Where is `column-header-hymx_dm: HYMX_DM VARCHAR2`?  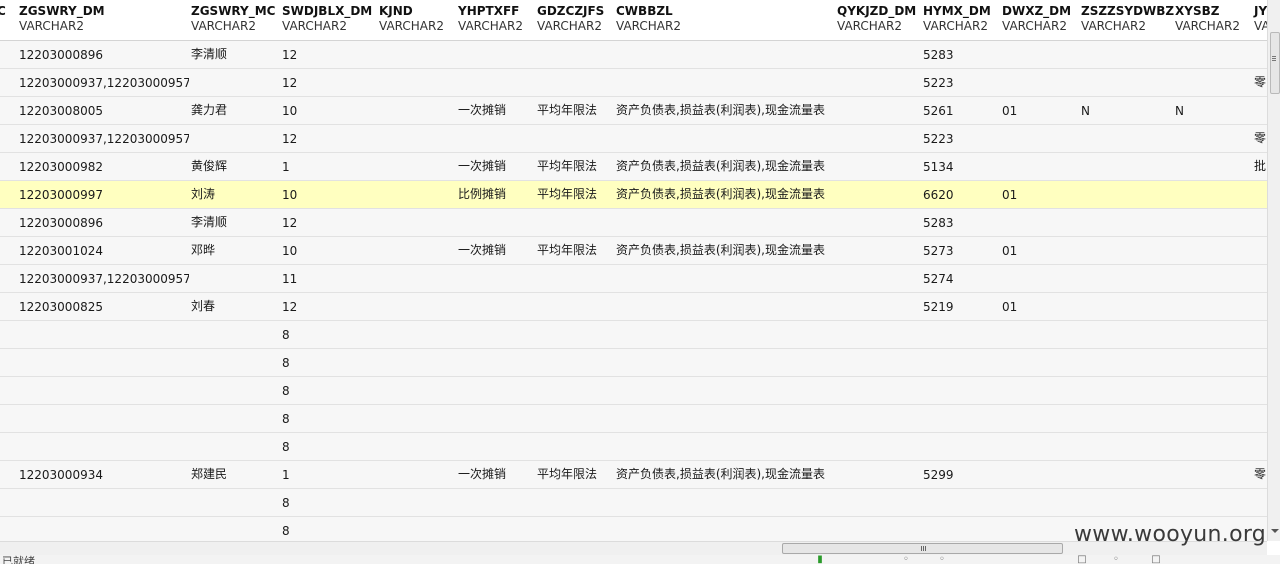
column-header-hymx_dm: HYMX_DM VARCHAR2 is located at coordinates (957, 19).